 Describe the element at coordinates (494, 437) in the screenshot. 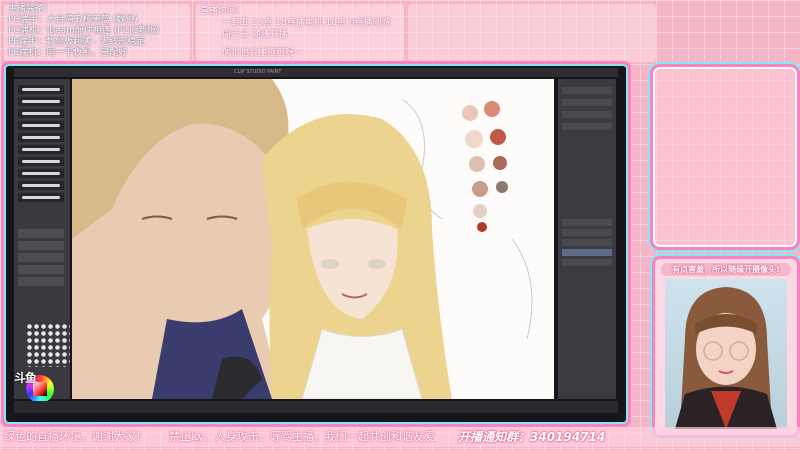

I see `qq-group-label: 开播通知群：` at that location.